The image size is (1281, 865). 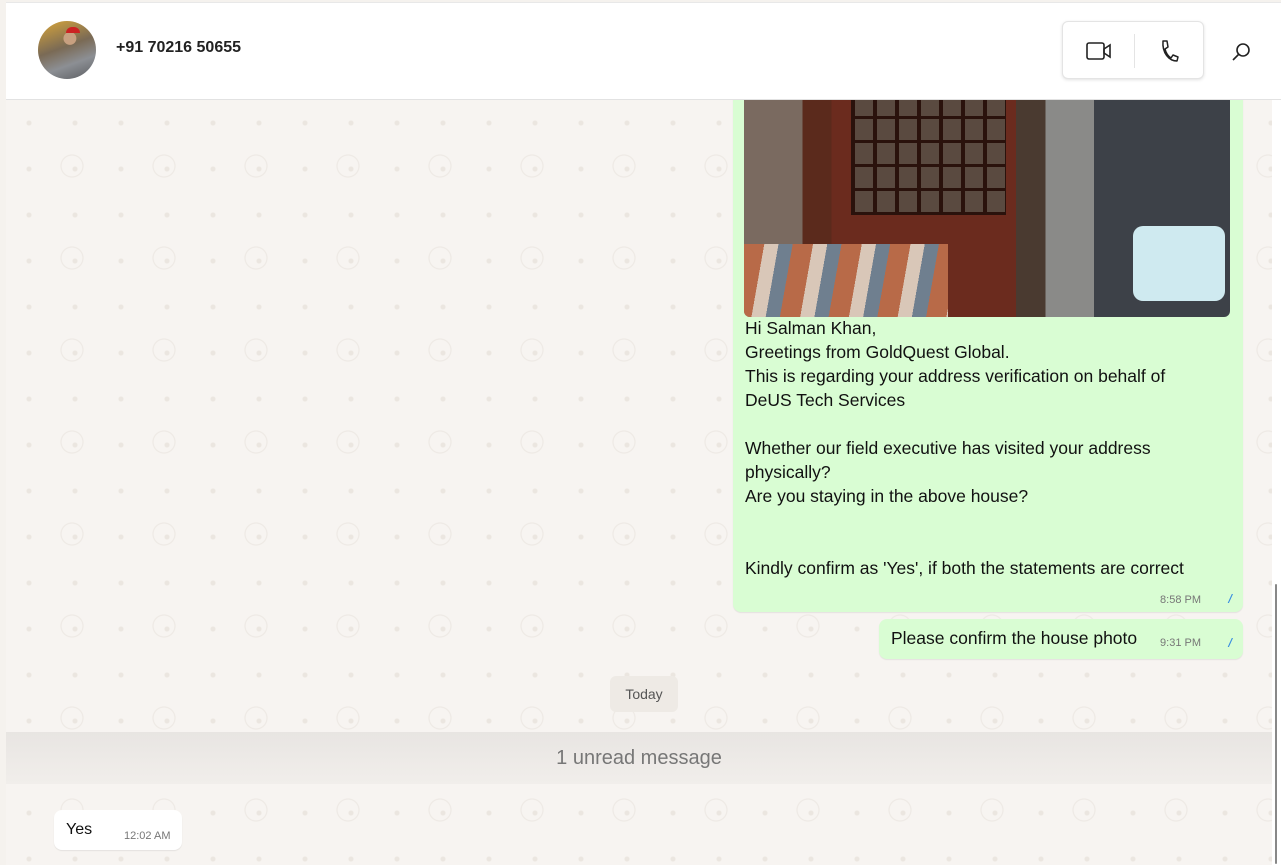 What do you see at coordinates (178, 48) in the screenshot?
I see `contact-name: +91 70216 50655` at bounding box center [178, 48].